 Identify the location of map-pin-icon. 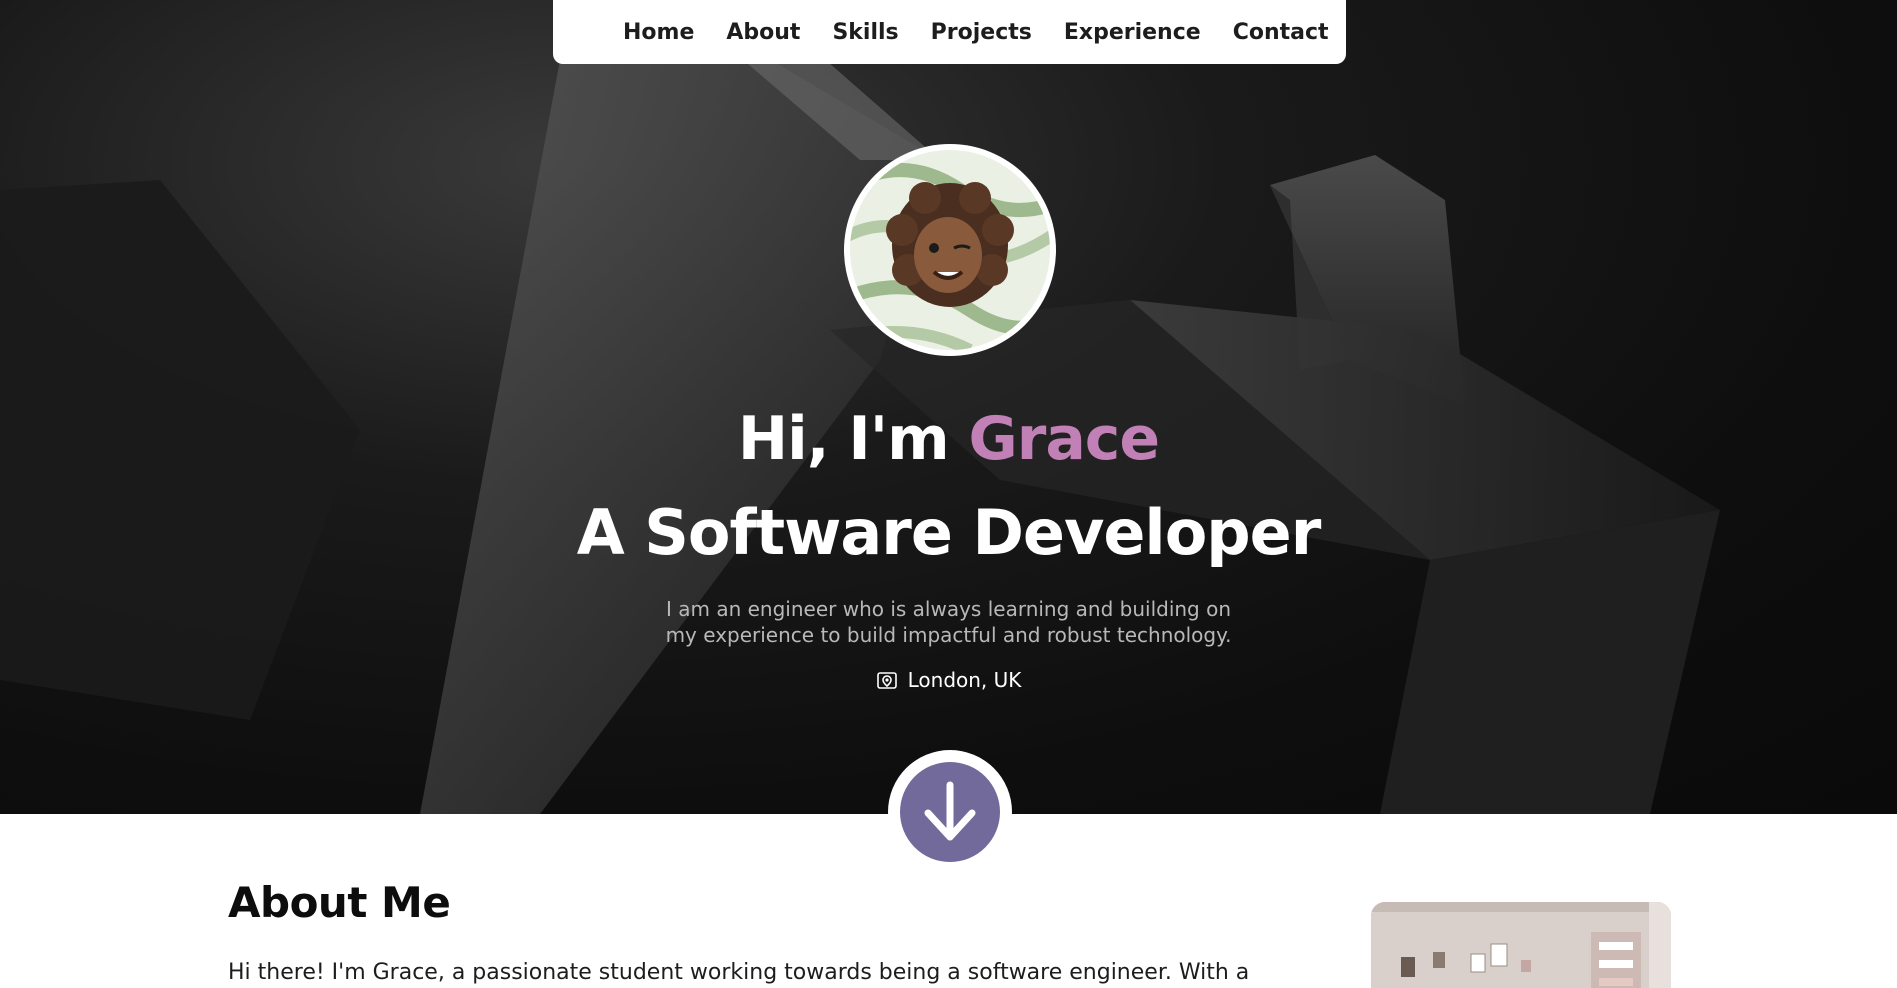
(886, 680).